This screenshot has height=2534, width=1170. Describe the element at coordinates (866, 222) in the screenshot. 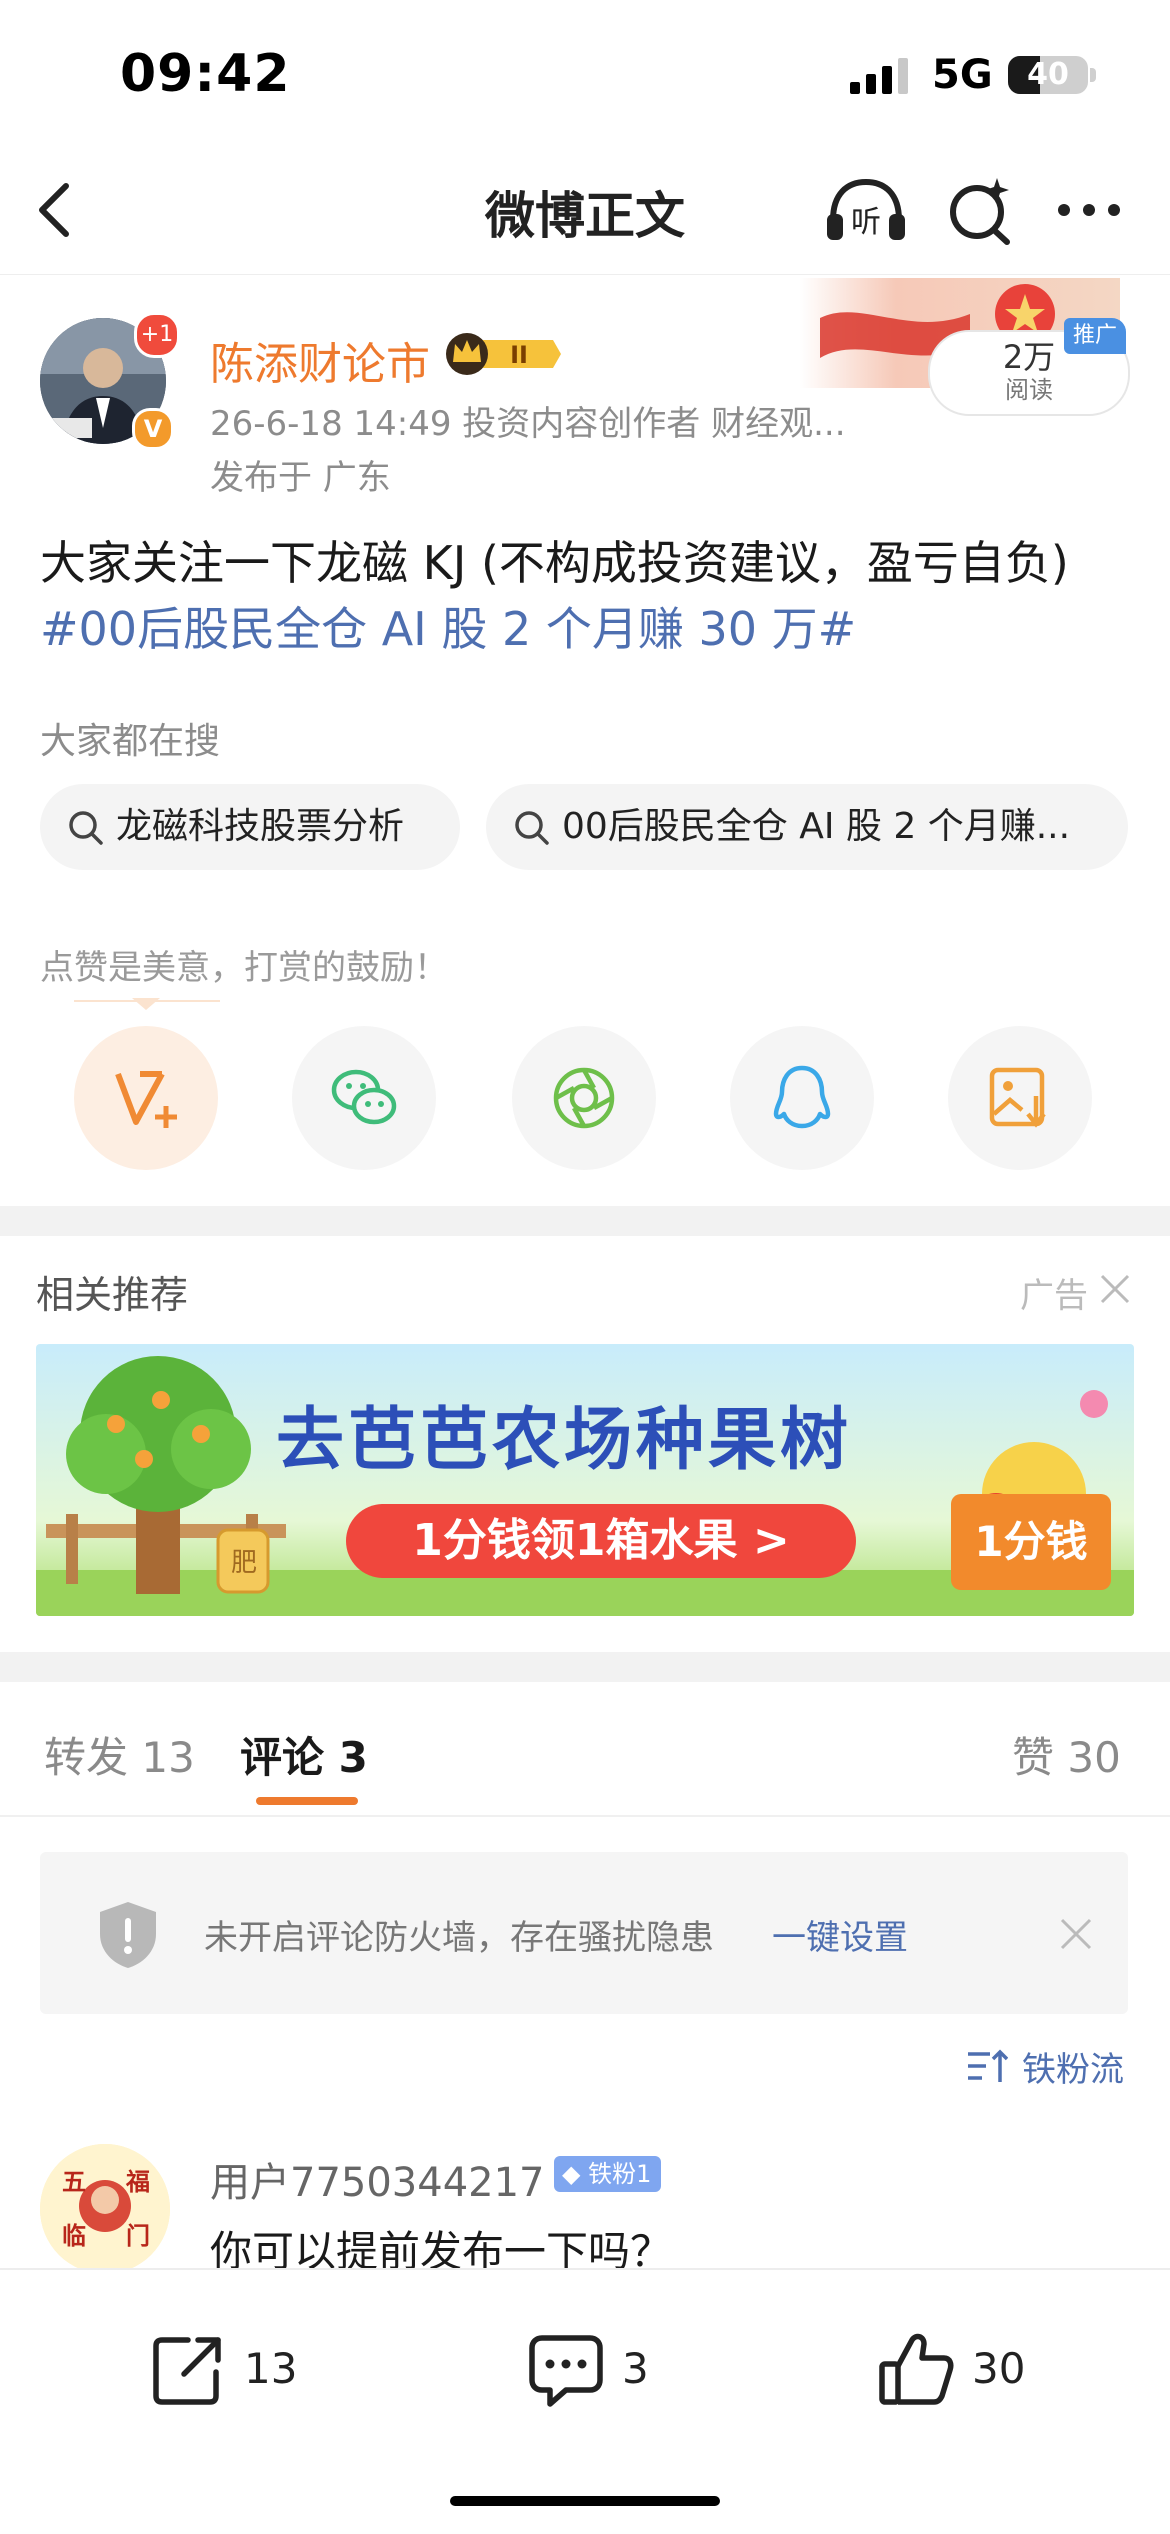

I see `svg-text: 听` at that location.